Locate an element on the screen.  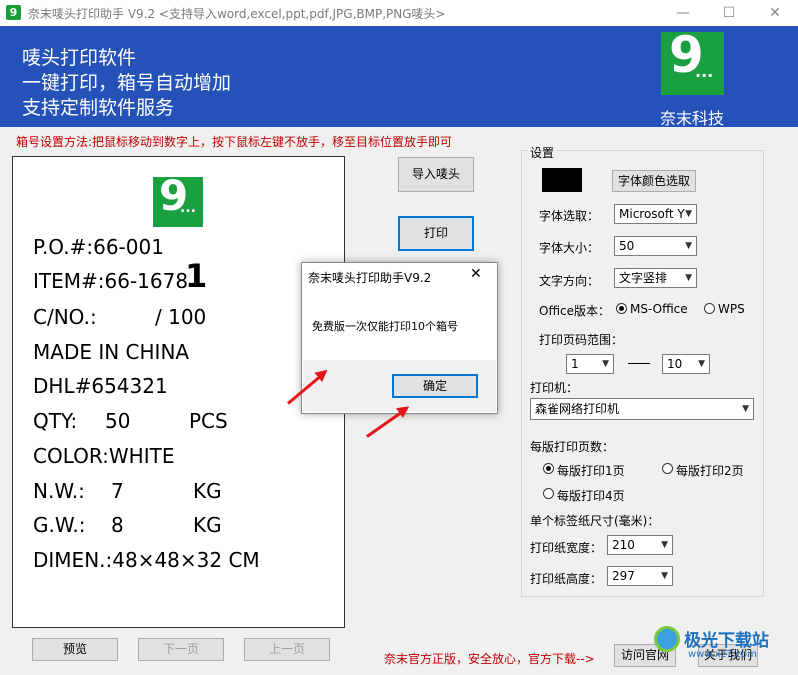
qty-value: 50 is located at coordinates (118, 421).